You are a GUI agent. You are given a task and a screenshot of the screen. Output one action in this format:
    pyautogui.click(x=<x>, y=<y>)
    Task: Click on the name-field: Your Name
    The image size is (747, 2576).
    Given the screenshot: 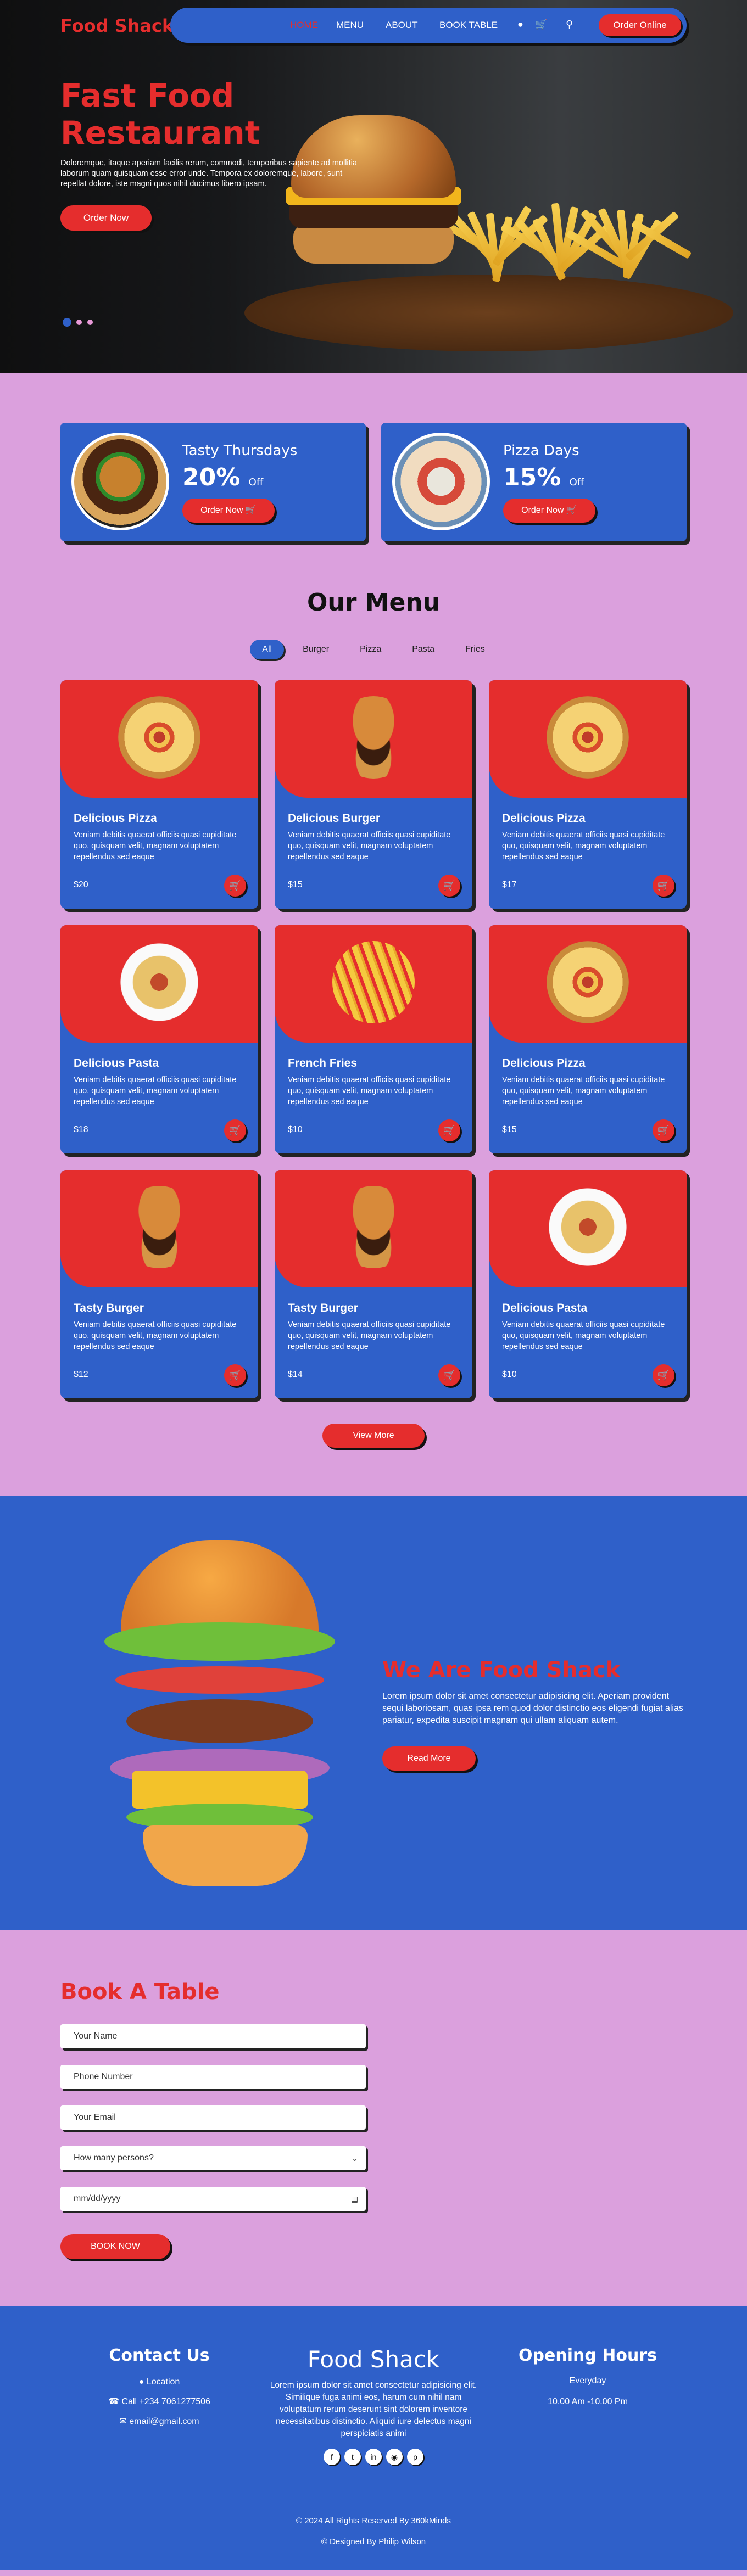 What is the action you would take?
    pyautogui.click(x=213, y=2036)
    